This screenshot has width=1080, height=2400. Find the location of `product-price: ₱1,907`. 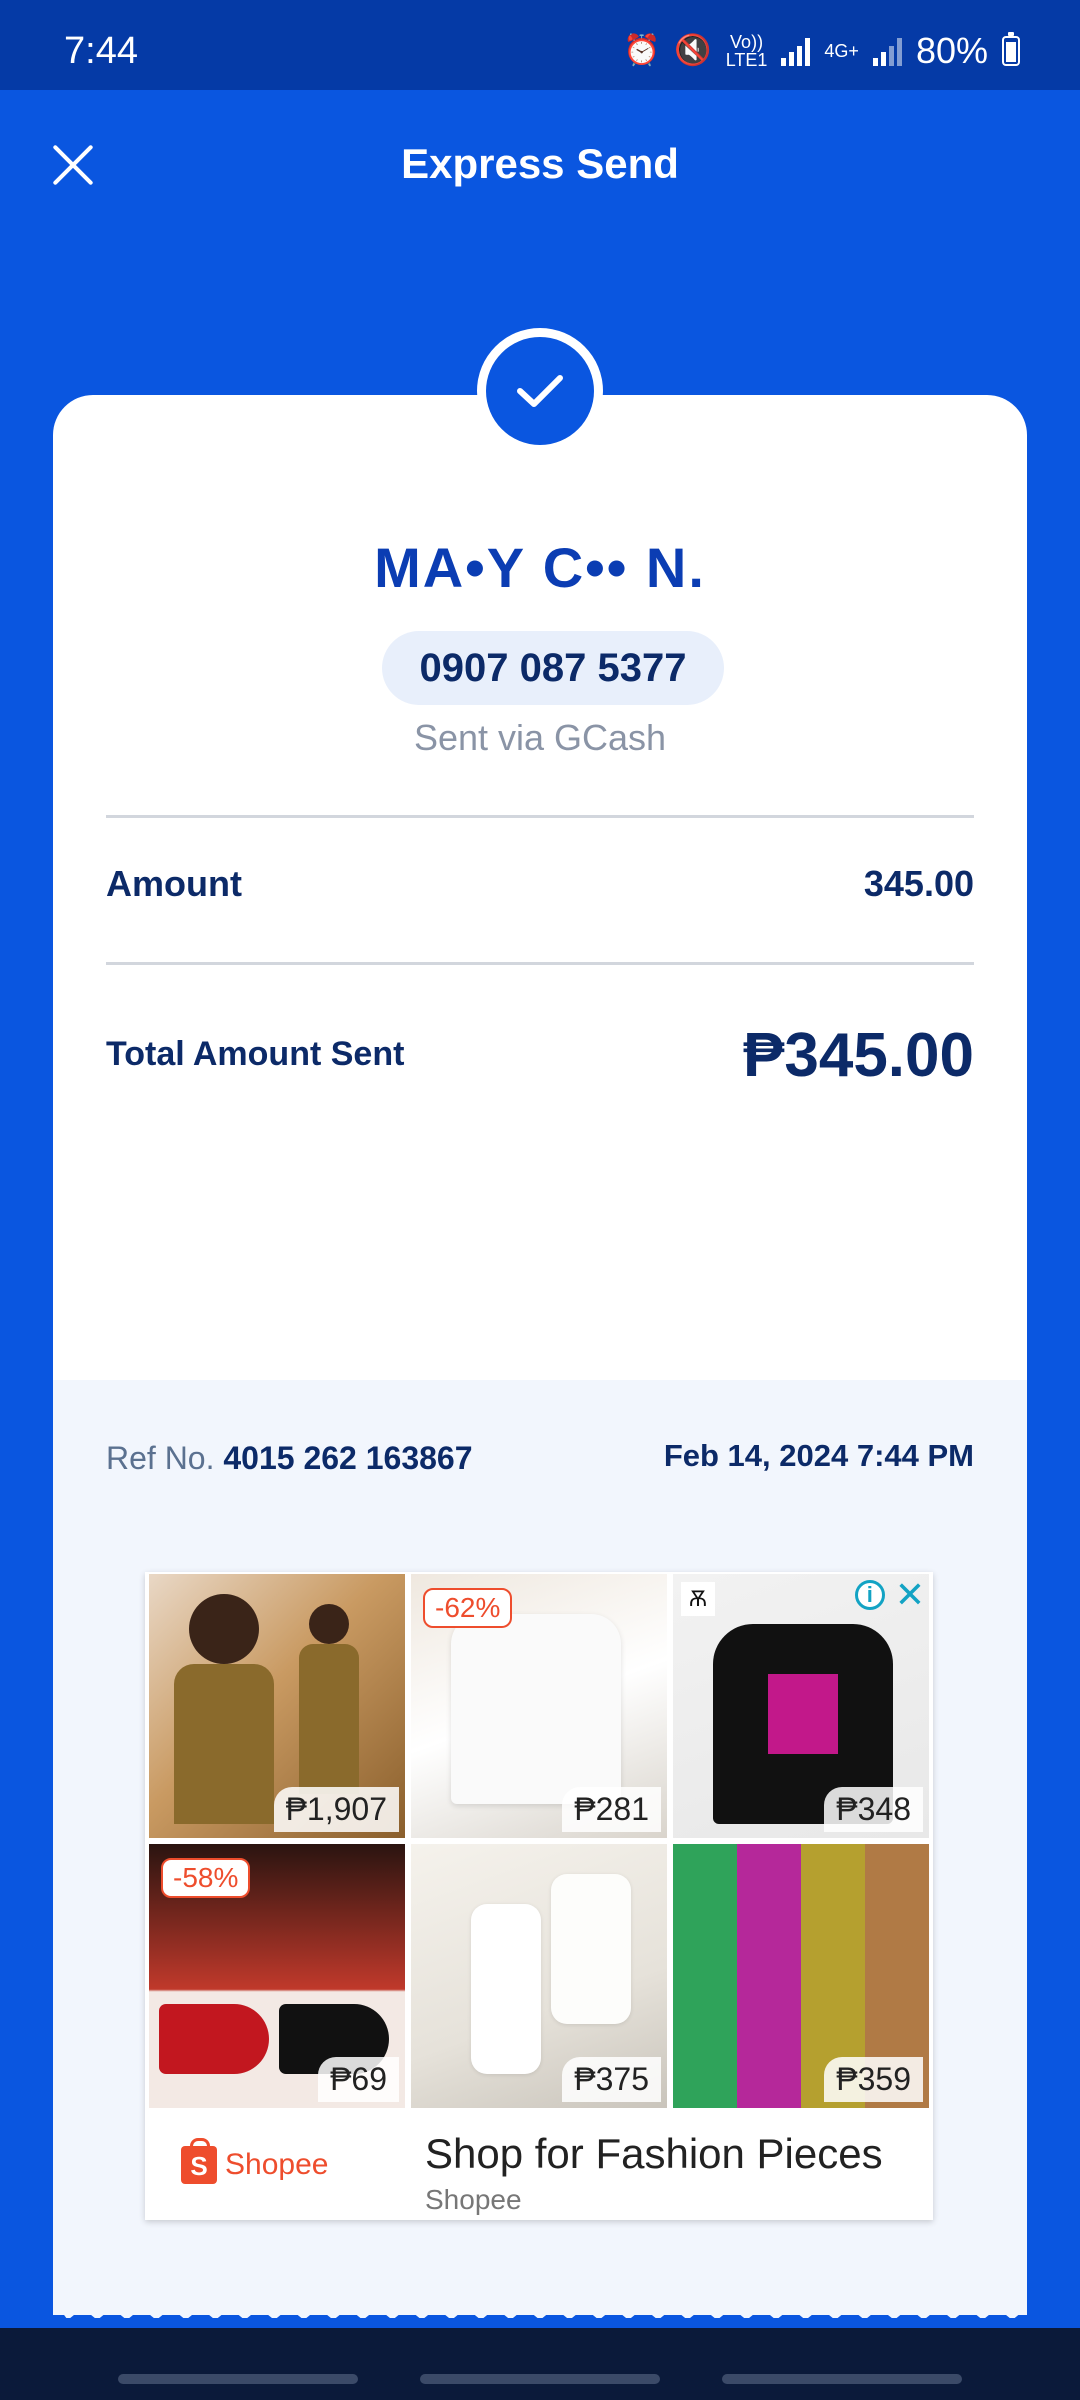

product-price: ₱1,907 is located at coordinates (336, 1809).